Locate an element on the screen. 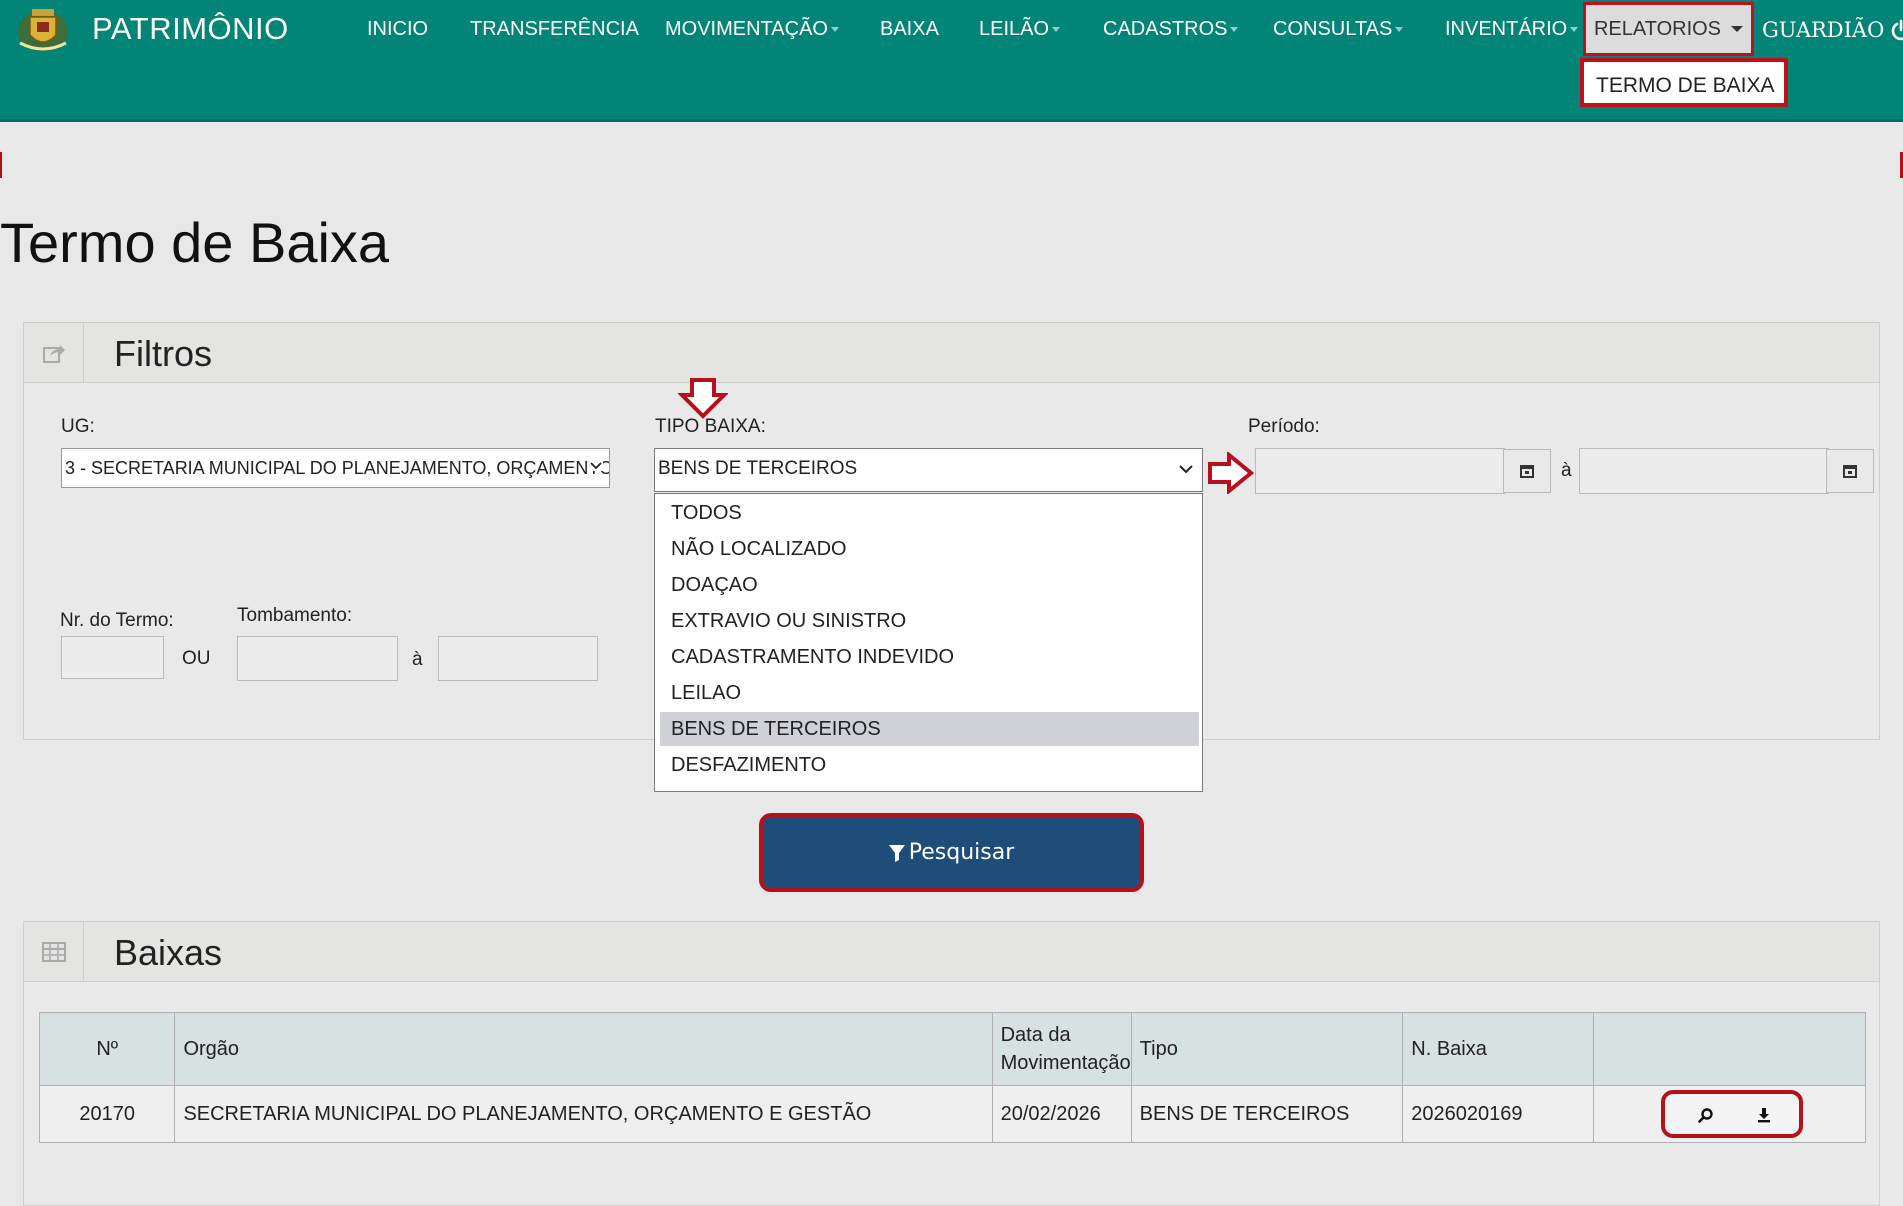 This screenshot has height=1206, width=1903. option-nao-localizado: NÃO LOCALIZADO is located at coordinates (929, 549).